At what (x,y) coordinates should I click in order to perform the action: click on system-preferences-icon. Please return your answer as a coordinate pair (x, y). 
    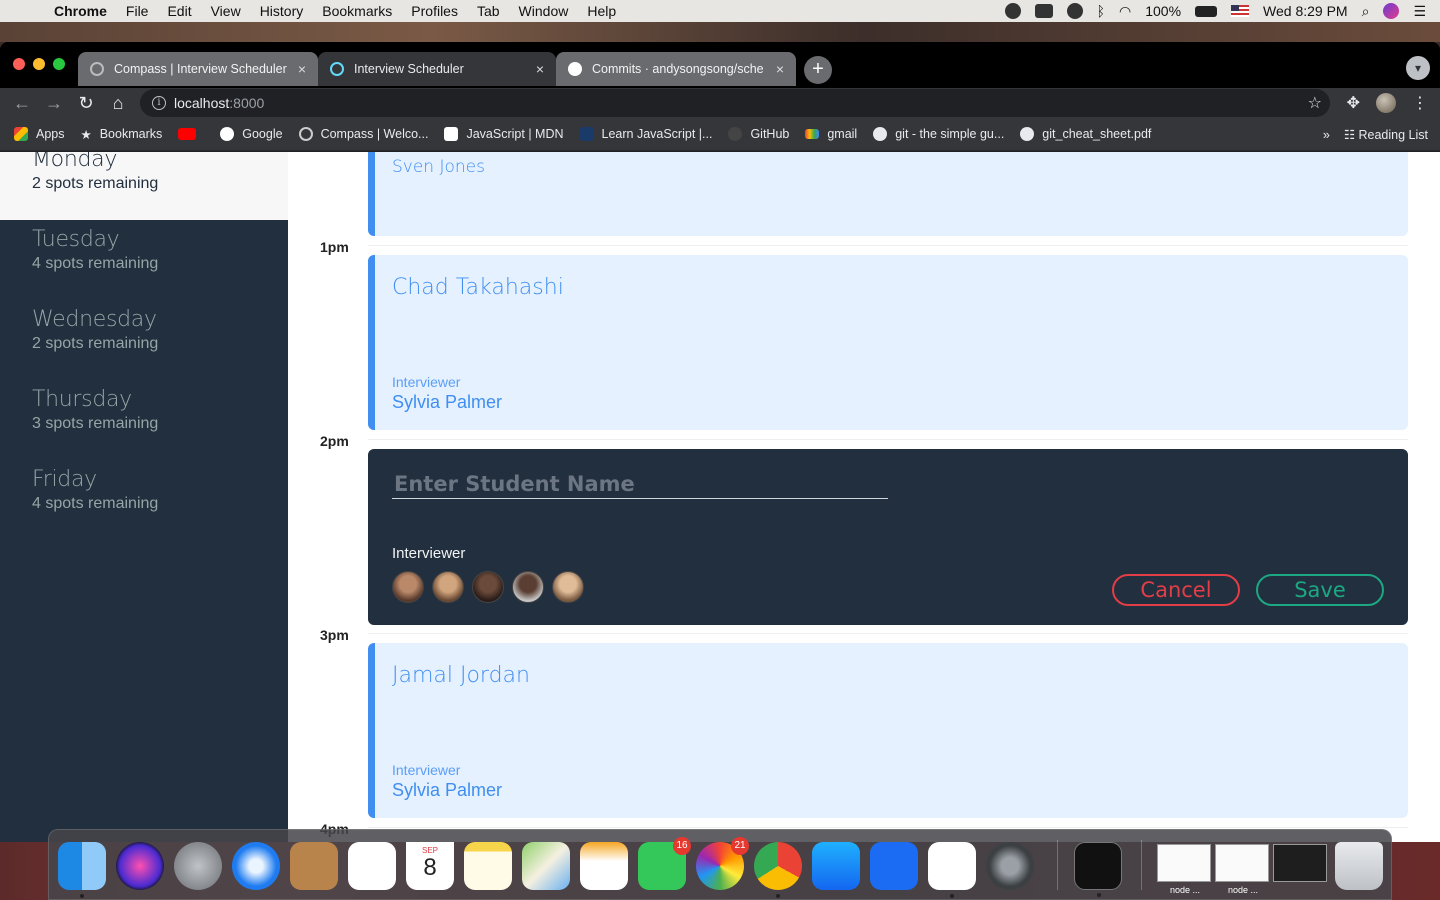
    Looking at the image, I should click on (1010, 866).